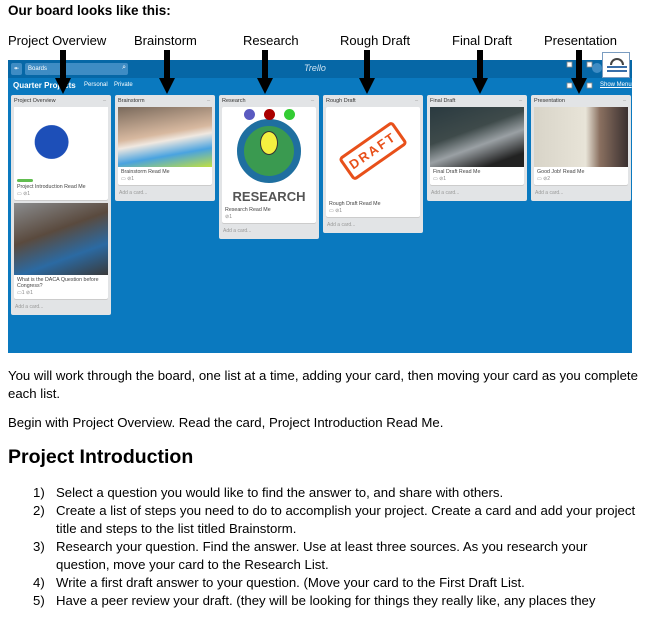 The image size is (661, 619). What do you see at coordinates (39, 582) in the screenshot?
I see `item-number: 4)` at bounding box center [39, 582].